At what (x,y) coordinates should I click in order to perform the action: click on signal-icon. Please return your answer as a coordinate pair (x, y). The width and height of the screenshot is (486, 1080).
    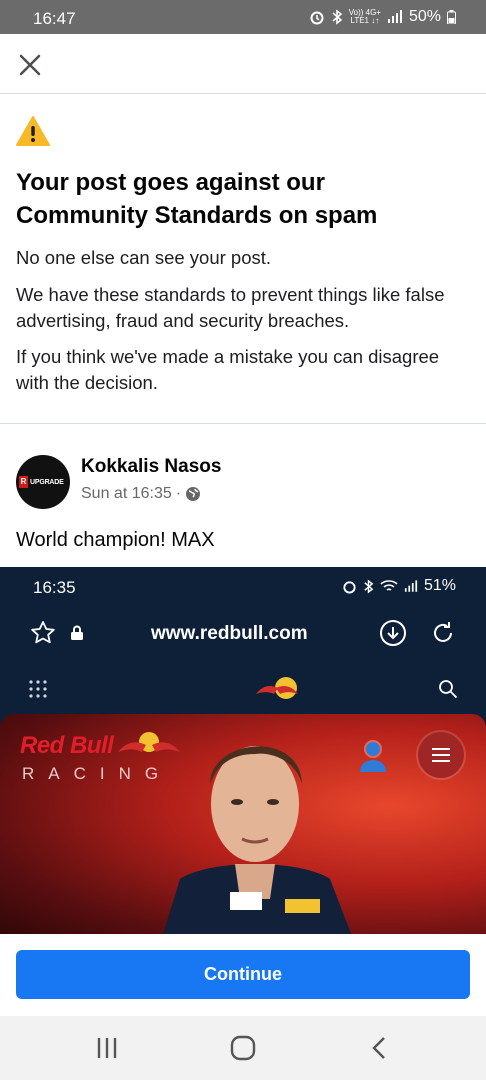
    Looking at the image, I should click on (394, 16).